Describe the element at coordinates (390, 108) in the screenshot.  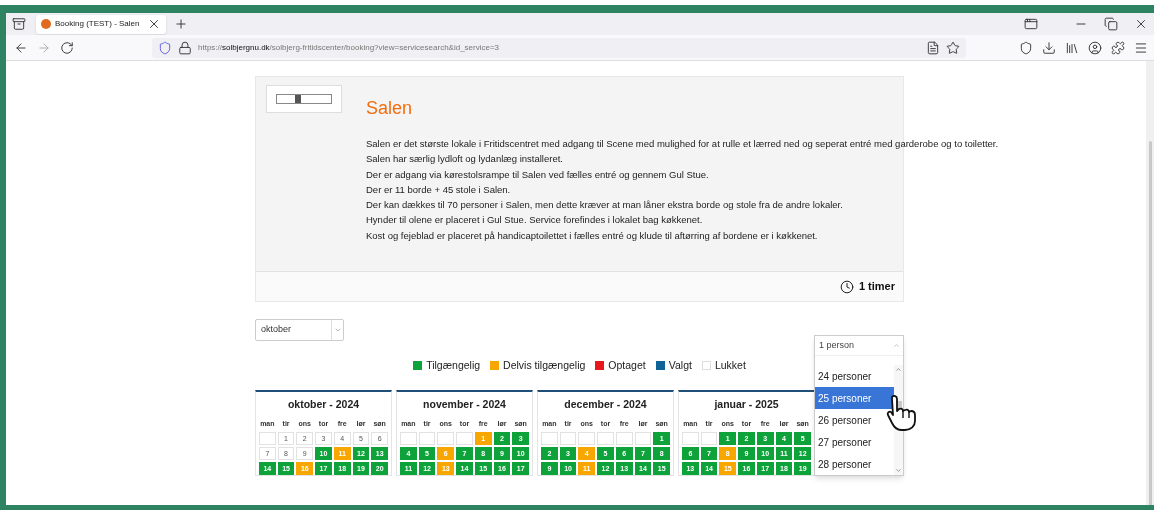
I see `service-title: Salen` at that location.